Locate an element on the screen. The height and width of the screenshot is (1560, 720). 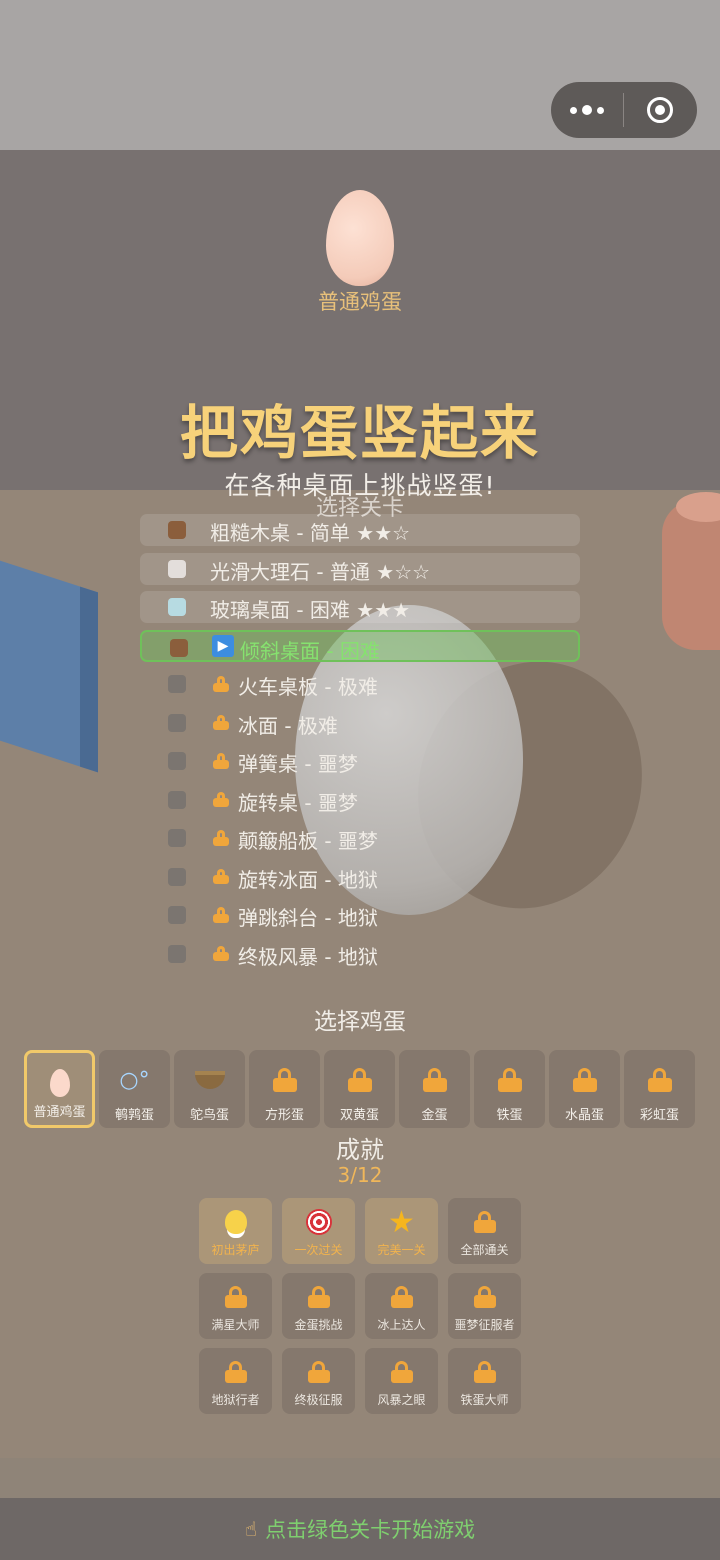
egg-option-label: 鹌鹑蛋 is located at coordinates (134, 1115).